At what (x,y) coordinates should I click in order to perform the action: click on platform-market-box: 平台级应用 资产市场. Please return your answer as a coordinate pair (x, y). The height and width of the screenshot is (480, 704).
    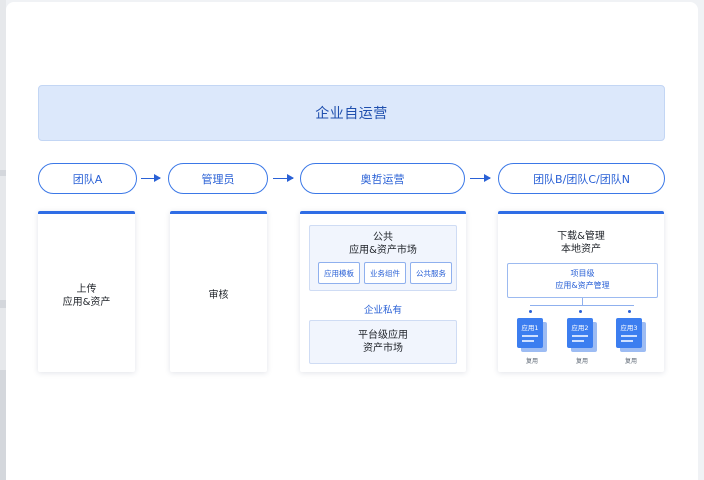
    Looking at the image, I should click on (383, 342).